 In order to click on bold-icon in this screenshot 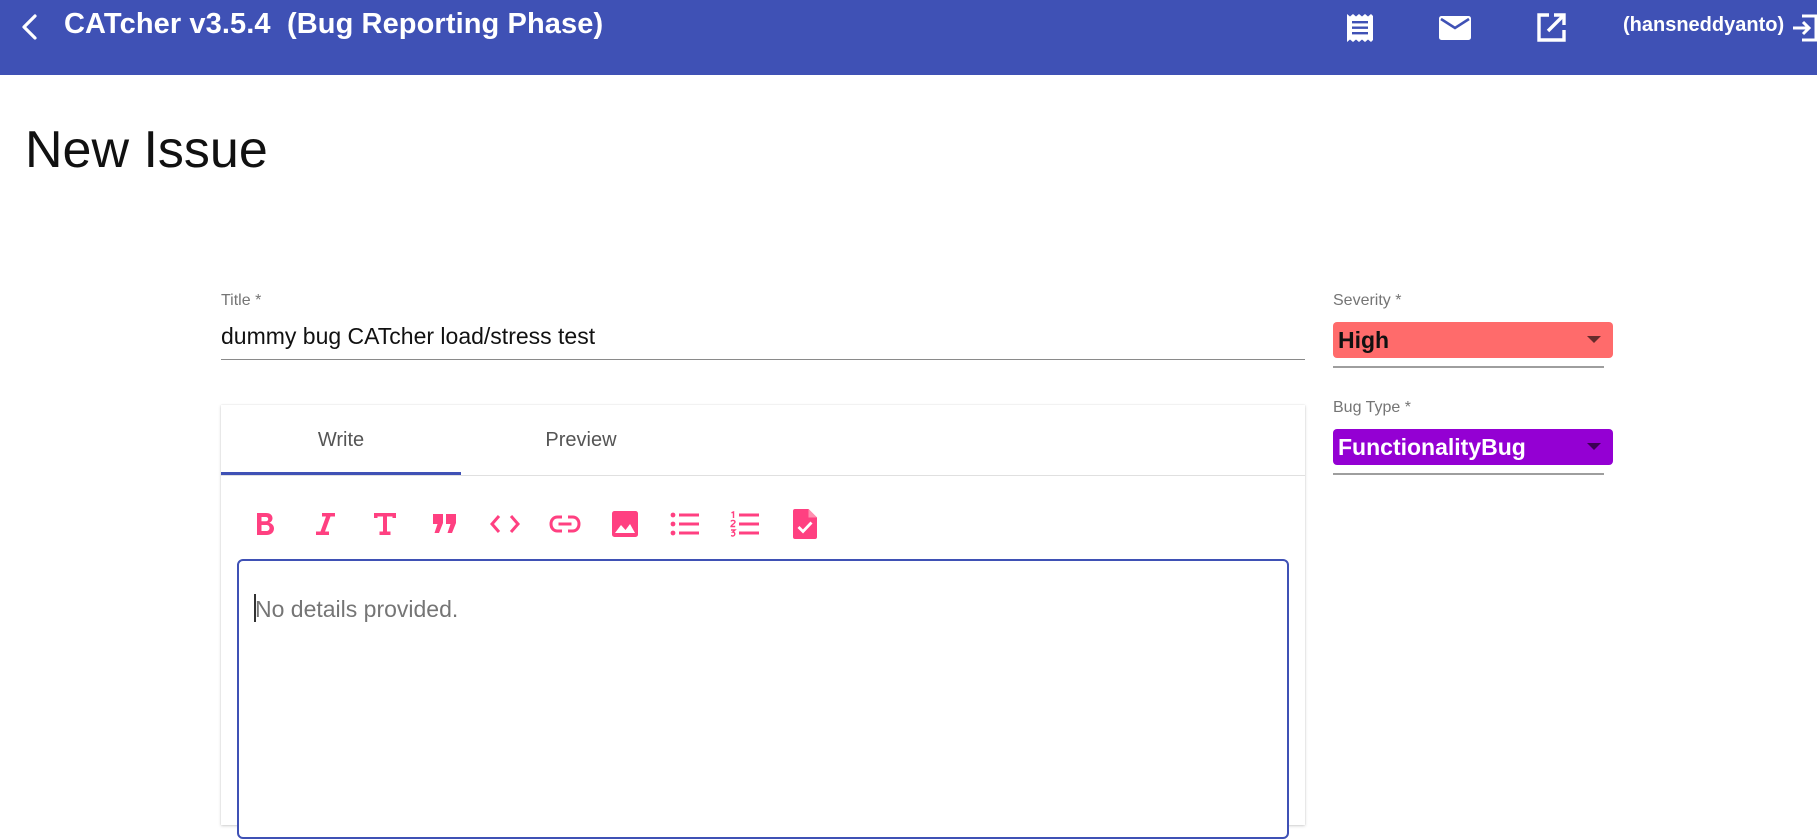, I will do `click(265, 524)`.